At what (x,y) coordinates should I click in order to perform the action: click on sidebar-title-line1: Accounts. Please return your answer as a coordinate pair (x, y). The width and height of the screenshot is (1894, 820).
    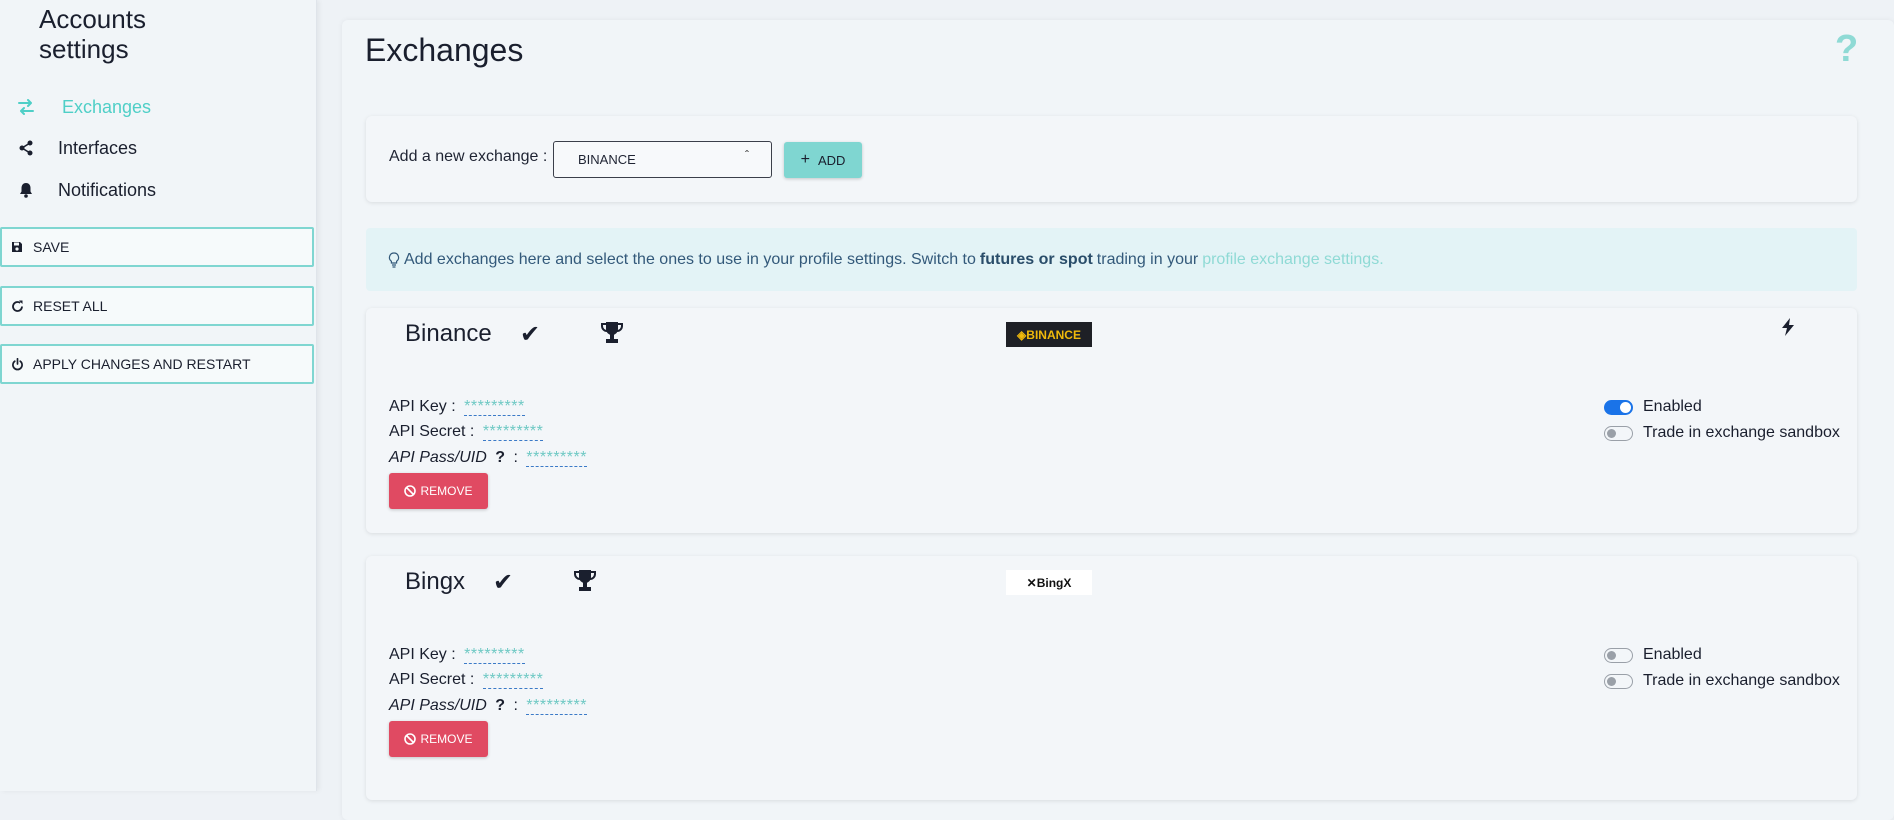
    Looking at the image, I should click on (92, 19).